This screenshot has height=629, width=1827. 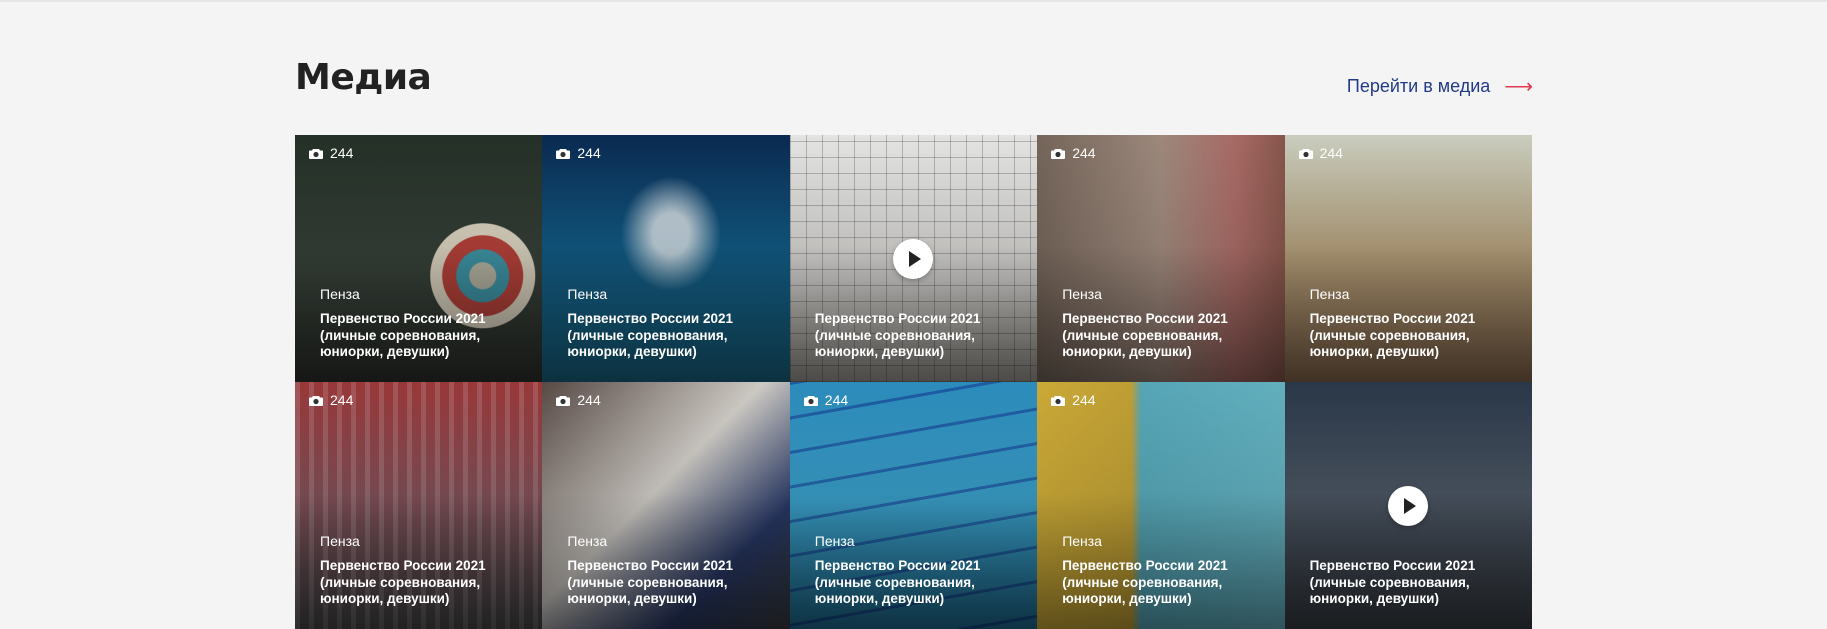 What do you see at coordinates (363, 77) in the screenshot?
I see `section-title: Медиа` at bounding box center [363, 77].